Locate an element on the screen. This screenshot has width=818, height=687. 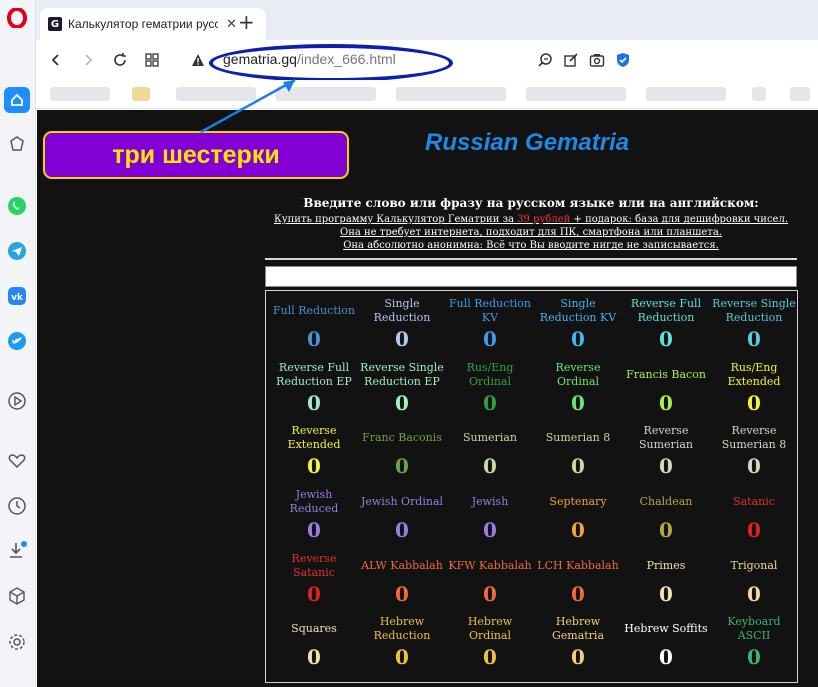
tab-title: Калькулятор гематрии русс is located at coordinates (143, 24).